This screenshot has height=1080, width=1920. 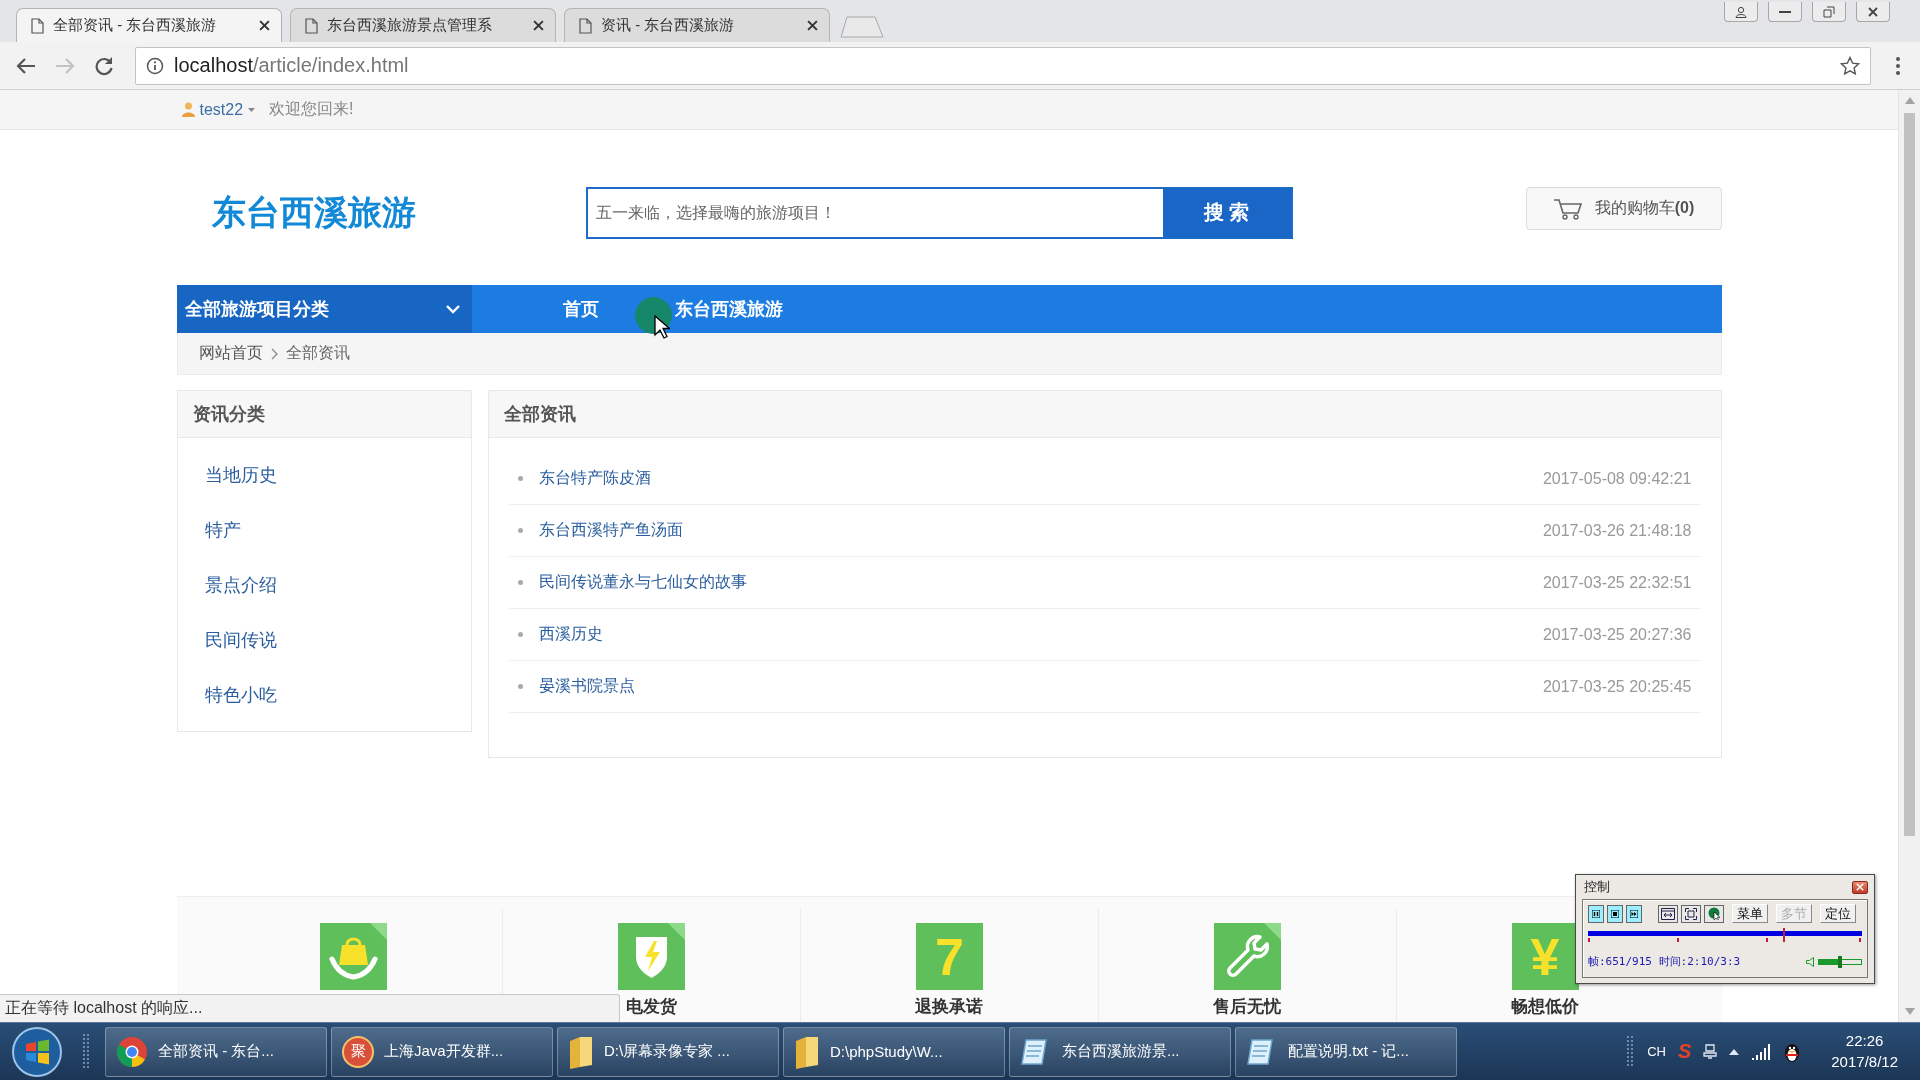 I want to click on sidebar-item: 民间传说, so click(x=324, y=639).